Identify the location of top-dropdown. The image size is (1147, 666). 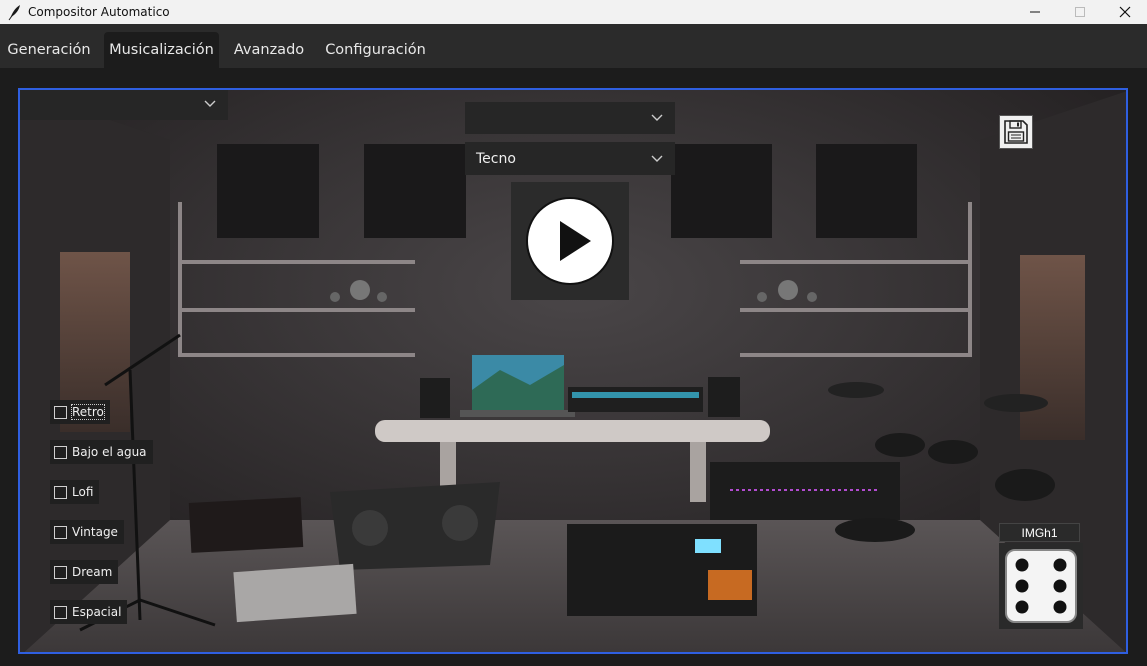
(570, 118).